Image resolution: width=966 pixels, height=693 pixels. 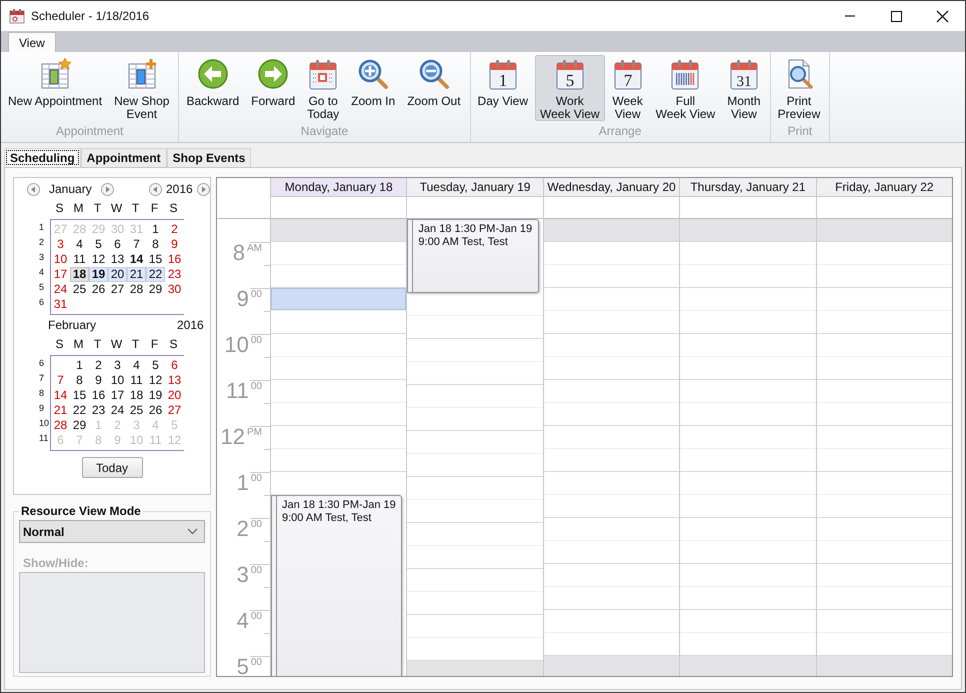 What do you see at coordinates (747, 187) in the screenshot?
I see `day-header: Thursday, January 21` at bounding box center [747, 187].